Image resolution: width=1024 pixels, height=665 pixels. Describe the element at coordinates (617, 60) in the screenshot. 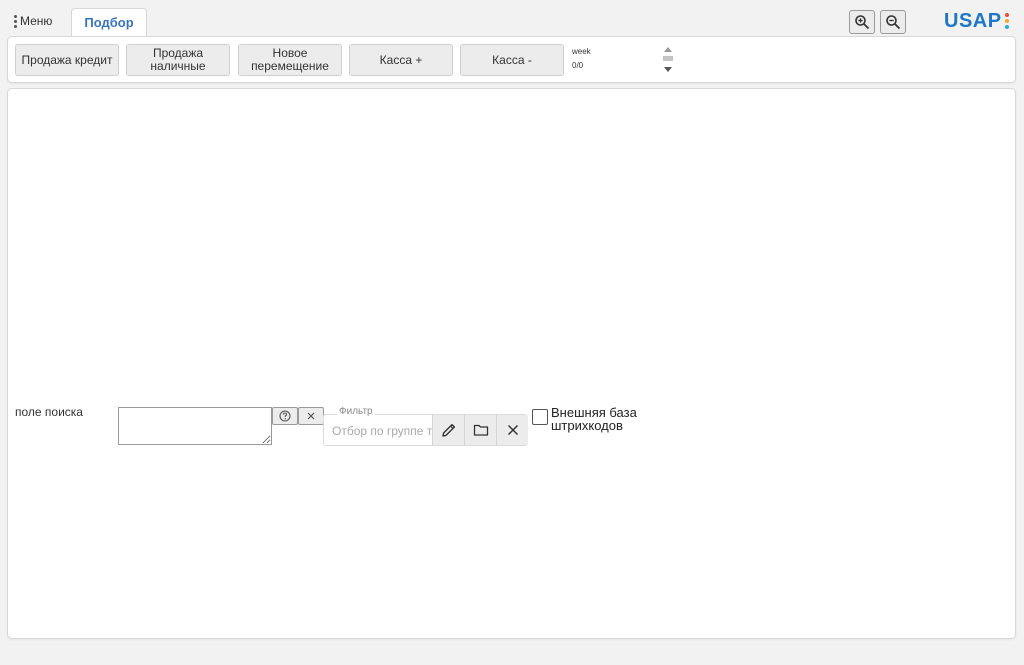

I see `week-info: week 0/0 0` at that location.